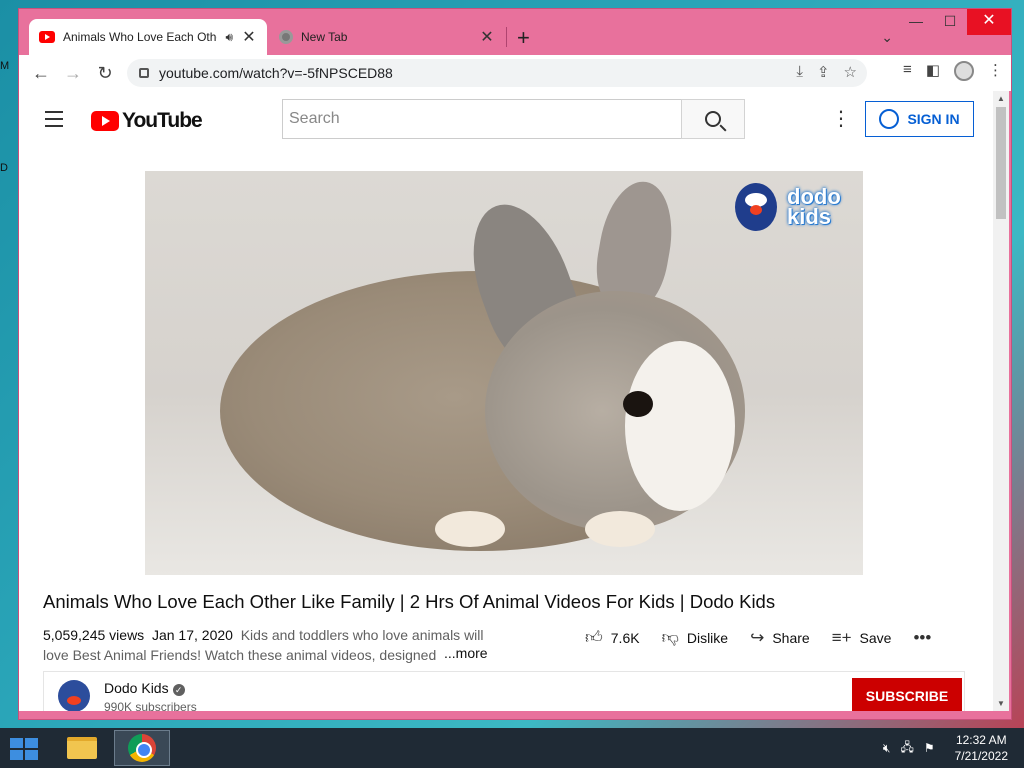  I want to click on scrollbar-thumb, so click(1001, 163).